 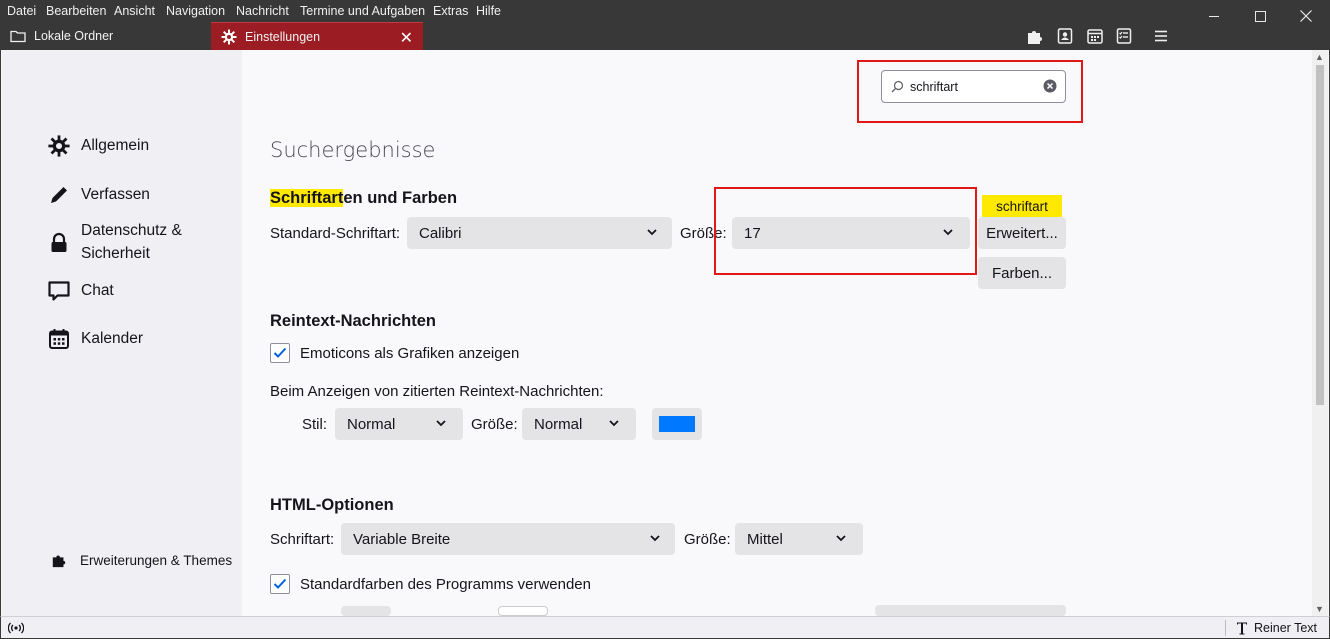 I want to click on tab-label: Lokale Ordner, so click(x=74, y=36).